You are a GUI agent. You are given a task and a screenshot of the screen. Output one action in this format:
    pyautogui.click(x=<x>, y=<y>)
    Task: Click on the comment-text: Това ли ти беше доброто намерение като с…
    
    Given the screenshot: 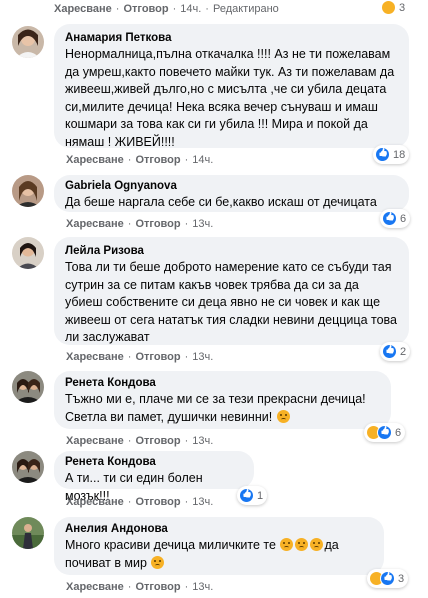 What is the action you would take?
    pyautogui.click(x=231, y=302)
    